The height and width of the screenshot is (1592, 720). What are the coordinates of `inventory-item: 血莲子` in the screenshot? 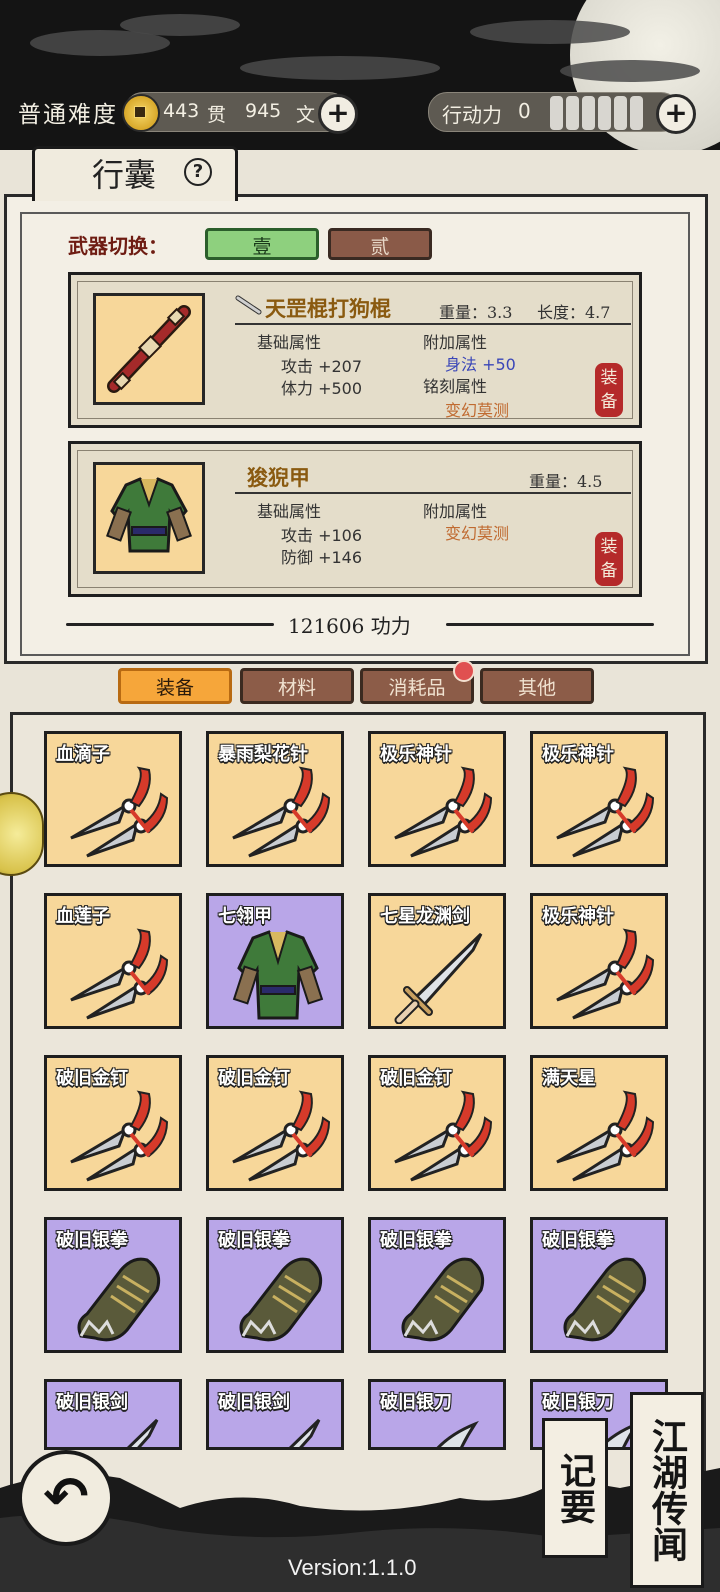 It's located at (113, 961).